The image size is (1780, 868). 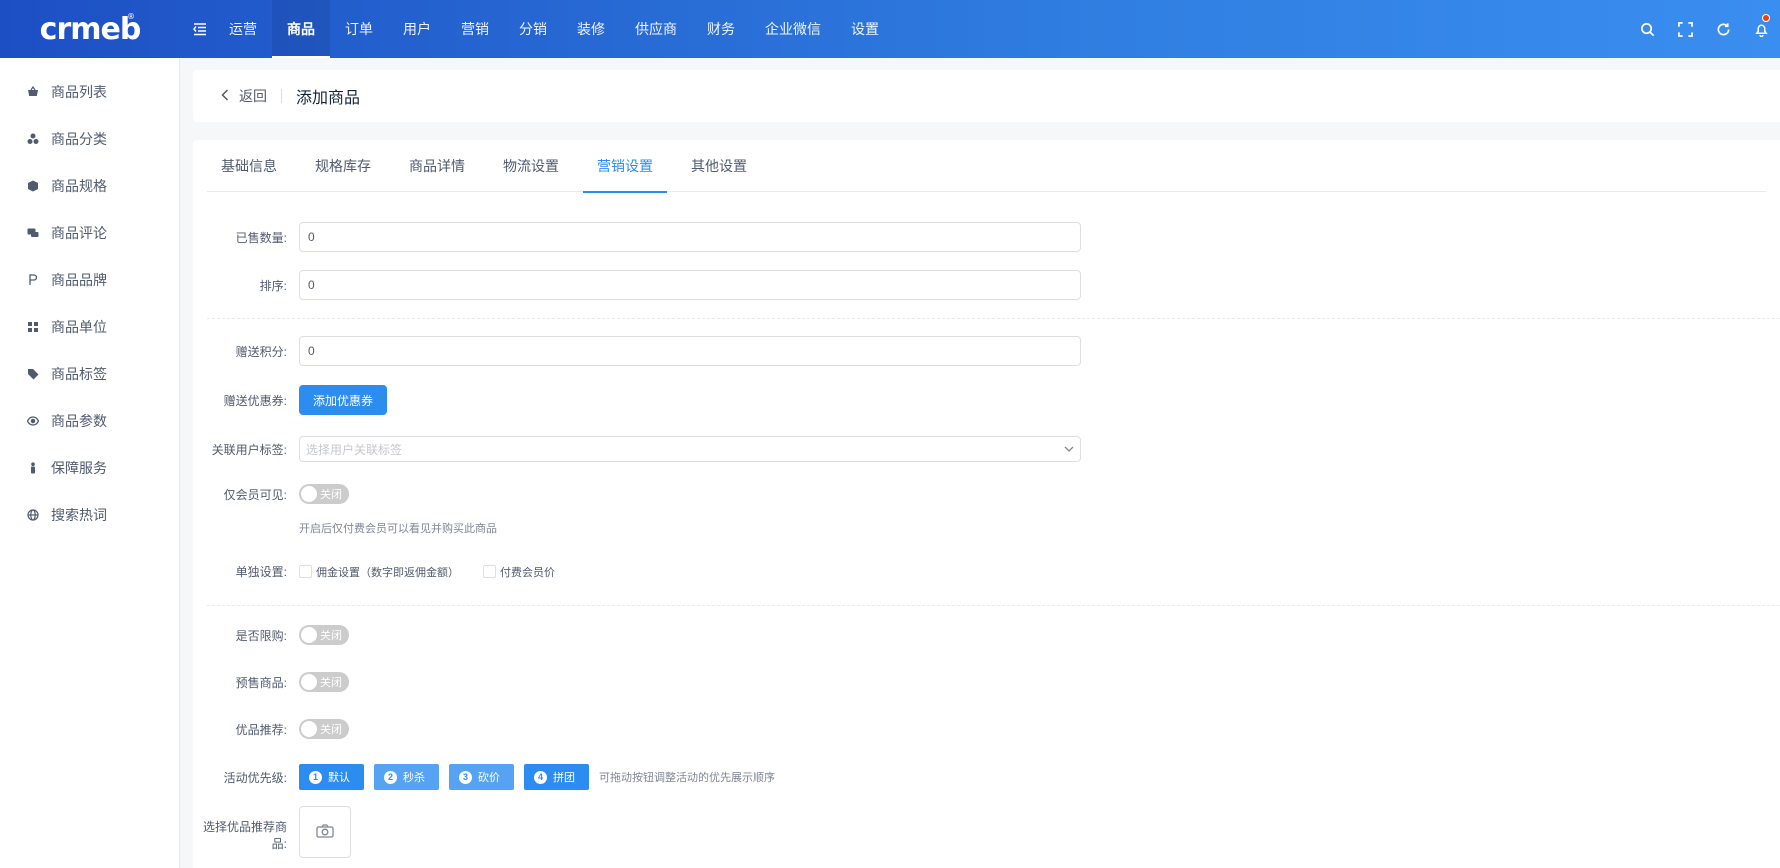 What do you see at coordinates (1766, 18) in the screenshot?
I see `notification-badge` at bounding box center [1766, 18].